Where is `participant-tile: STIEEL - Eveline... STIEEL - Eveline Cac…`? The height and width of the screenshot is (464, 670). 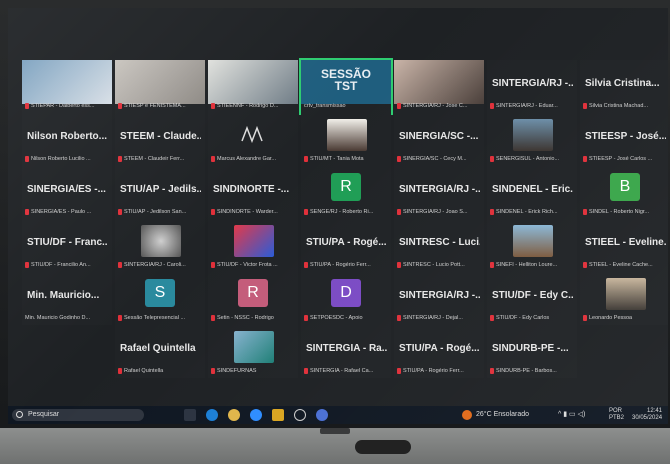
participant-tile: STIEEL - Eveline... STIEEL - Eveline Cac… is located at coordinates (624, 245).